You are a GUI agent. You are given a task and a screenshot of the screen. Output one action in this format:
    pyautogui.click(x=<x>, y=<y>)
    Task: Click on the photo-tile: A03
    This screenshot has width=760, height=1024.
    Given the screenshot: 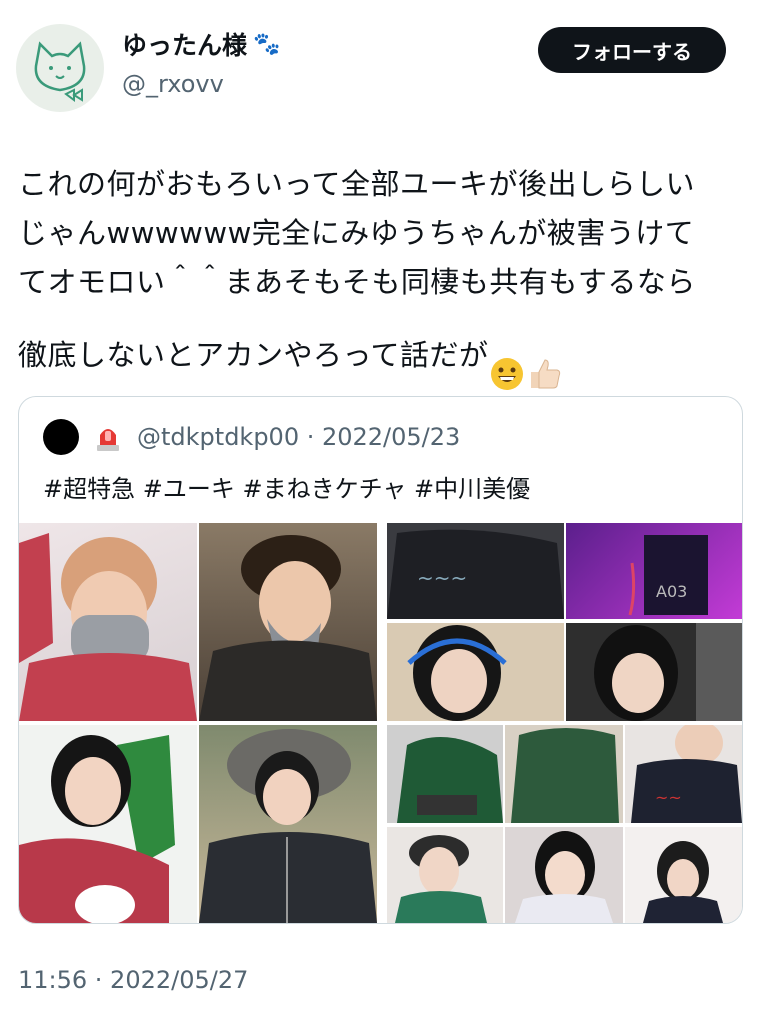 What is the action you would take?
    pyautogui.click(x=654, y=571)
    